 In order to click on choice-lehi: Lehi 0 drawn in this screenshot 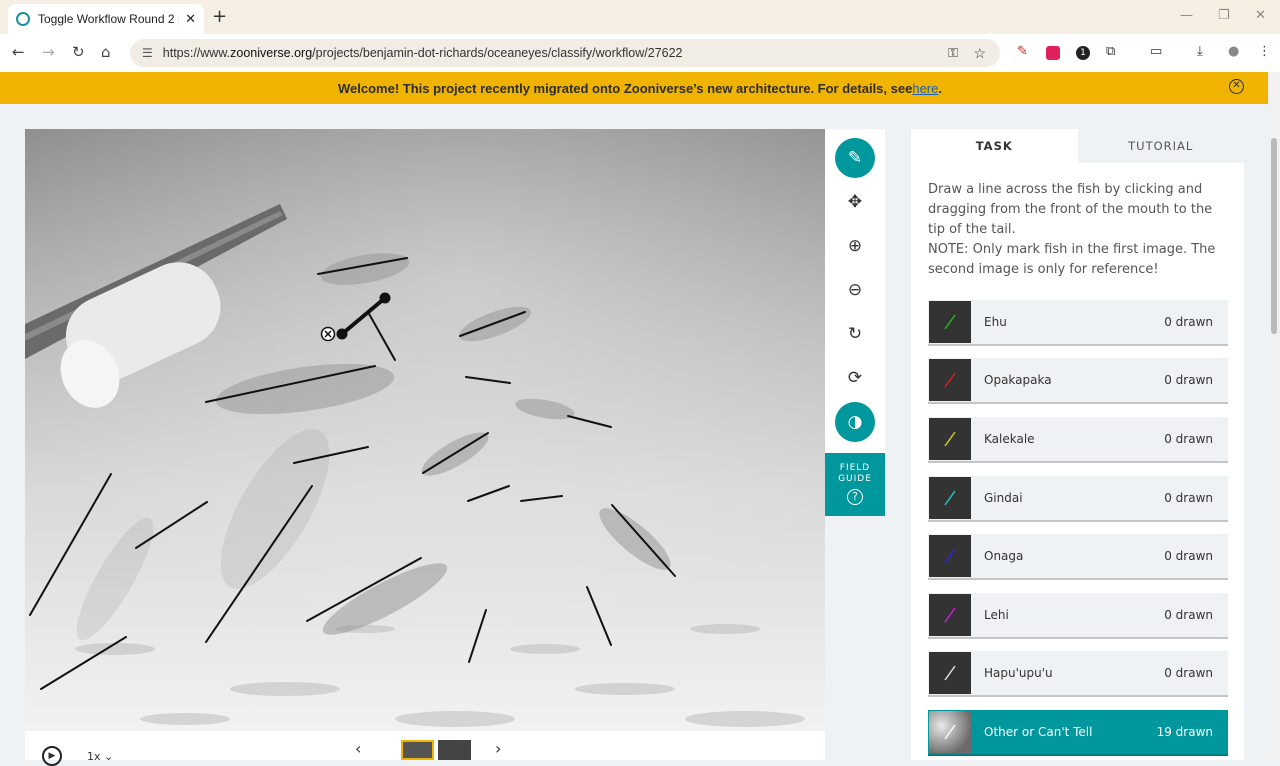, I will do `click(1078, 616)`.